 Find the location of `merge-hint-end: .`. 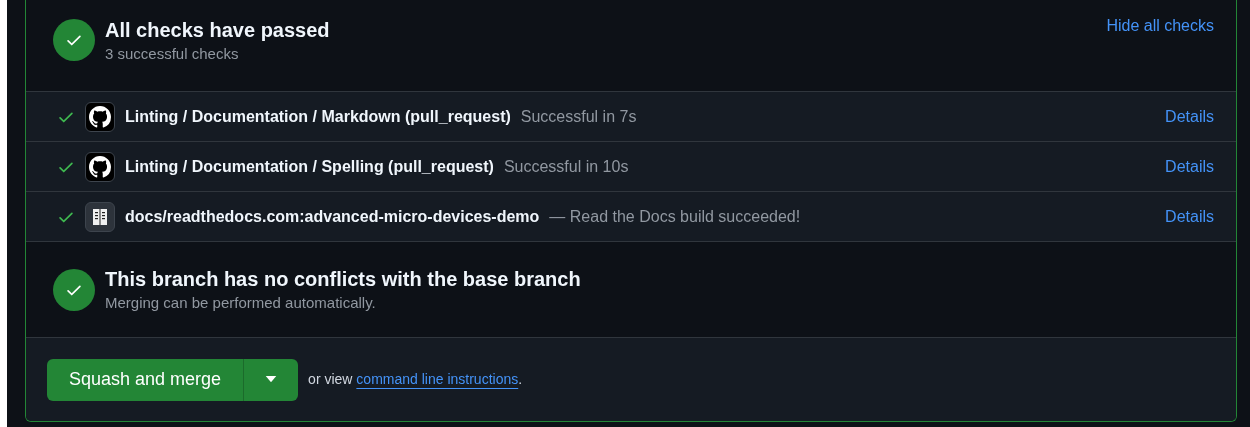

merge-hint-end: . is located at coordinates (520, 379).